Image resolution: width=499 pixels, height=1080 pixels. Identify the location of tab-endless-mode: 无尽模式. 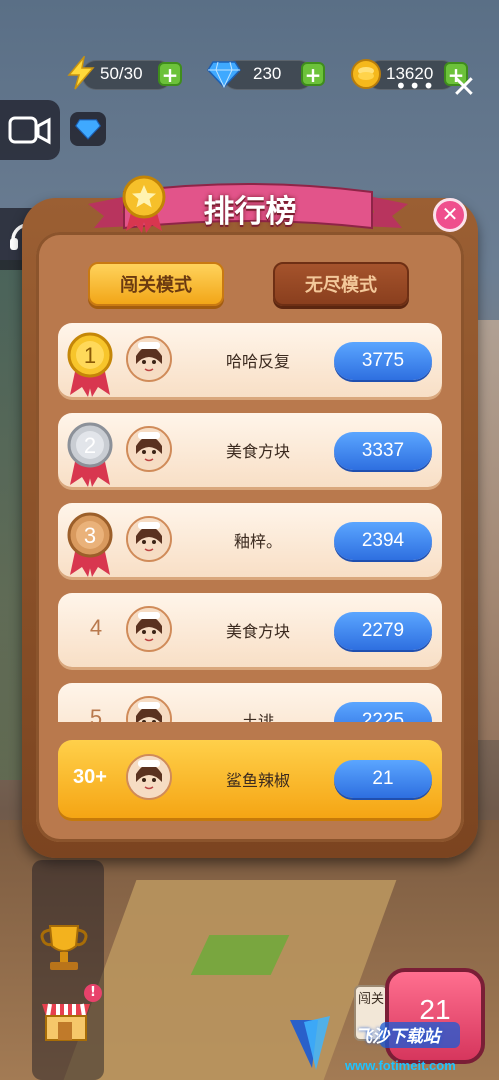
(341, 284).